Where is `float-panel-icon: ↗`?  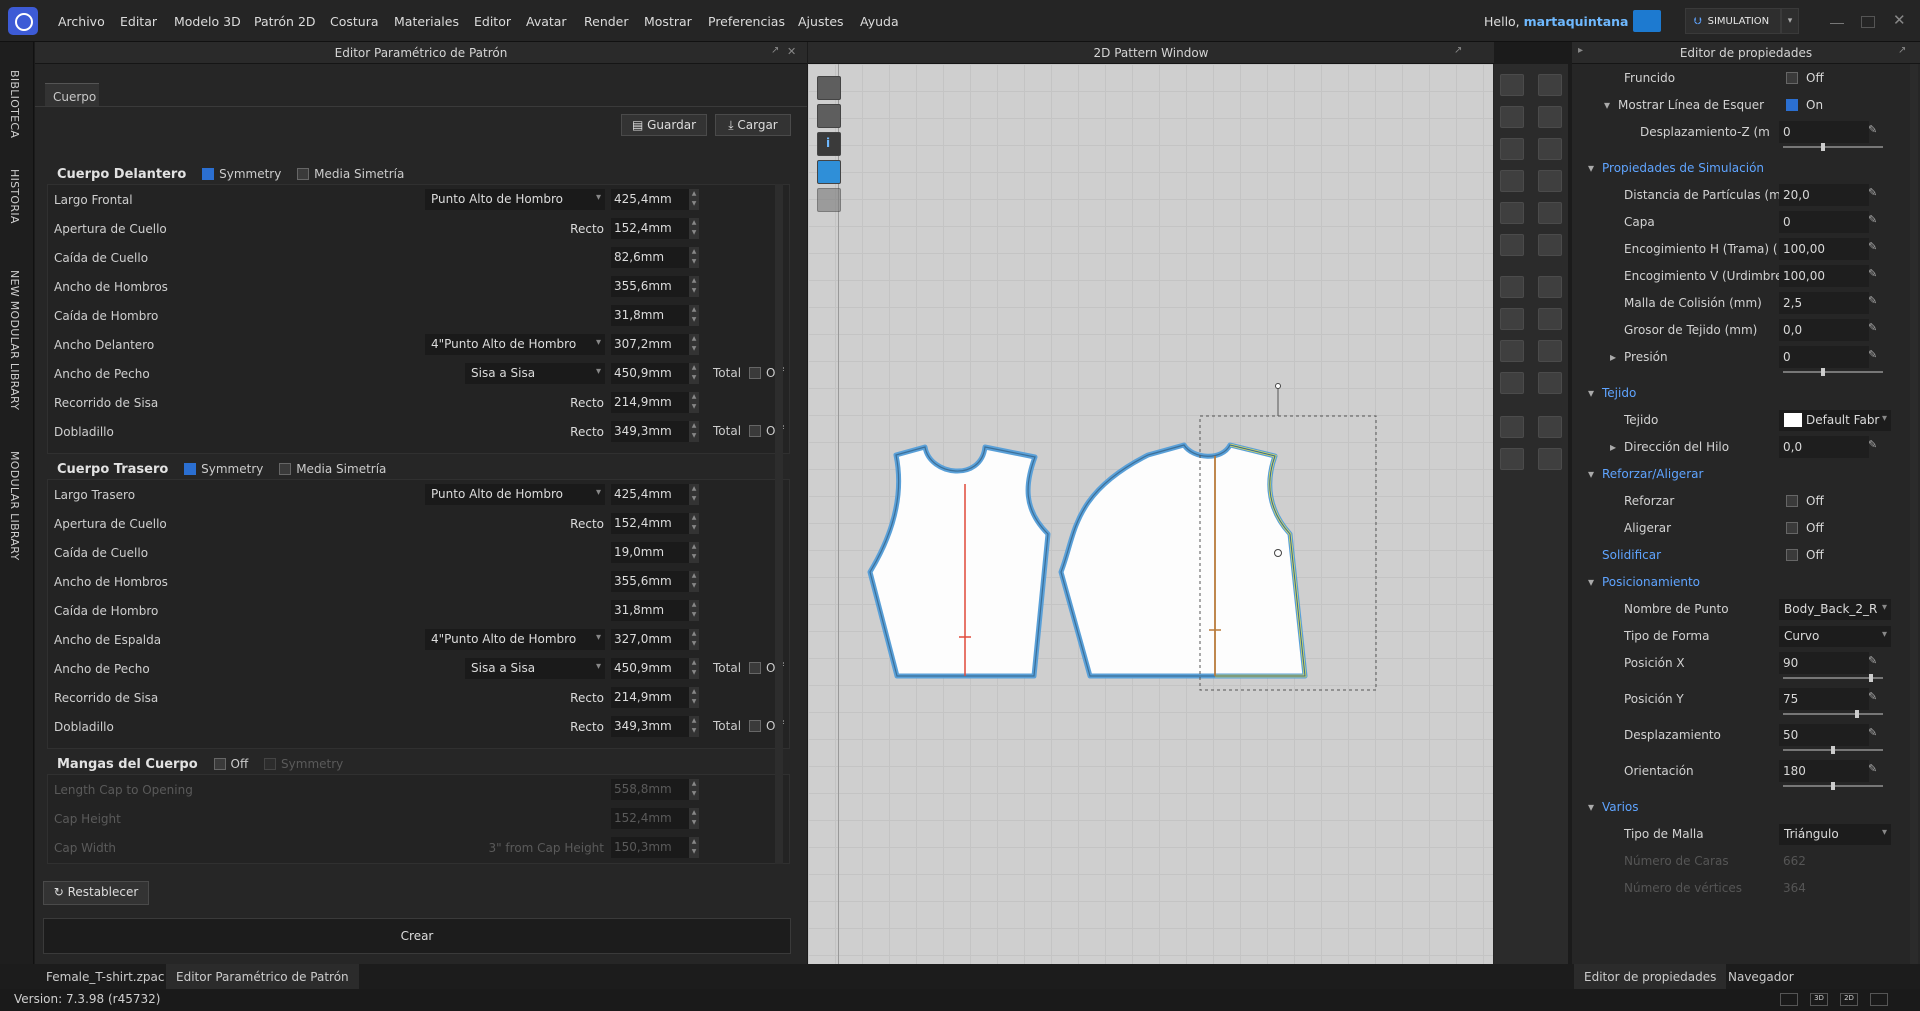
float-panel-icon: ↗ is located at coordinates (1458, 50).